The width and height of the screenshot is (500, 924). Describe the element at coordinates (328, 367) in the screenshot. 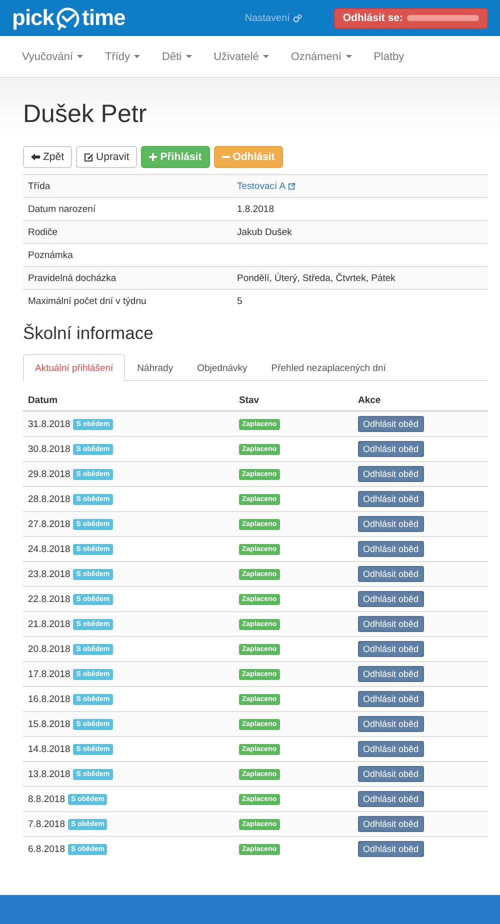

I see `tab: Přehled nezaplacených dní` at that location.